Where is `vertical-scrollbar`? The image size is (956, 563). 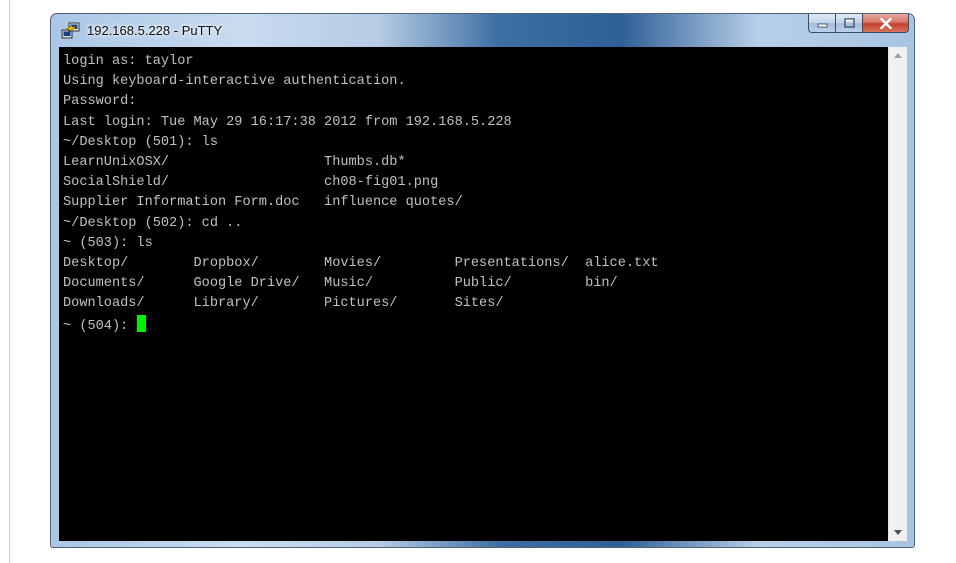 vertical-scrollbar is located at coordinates (897, 294).